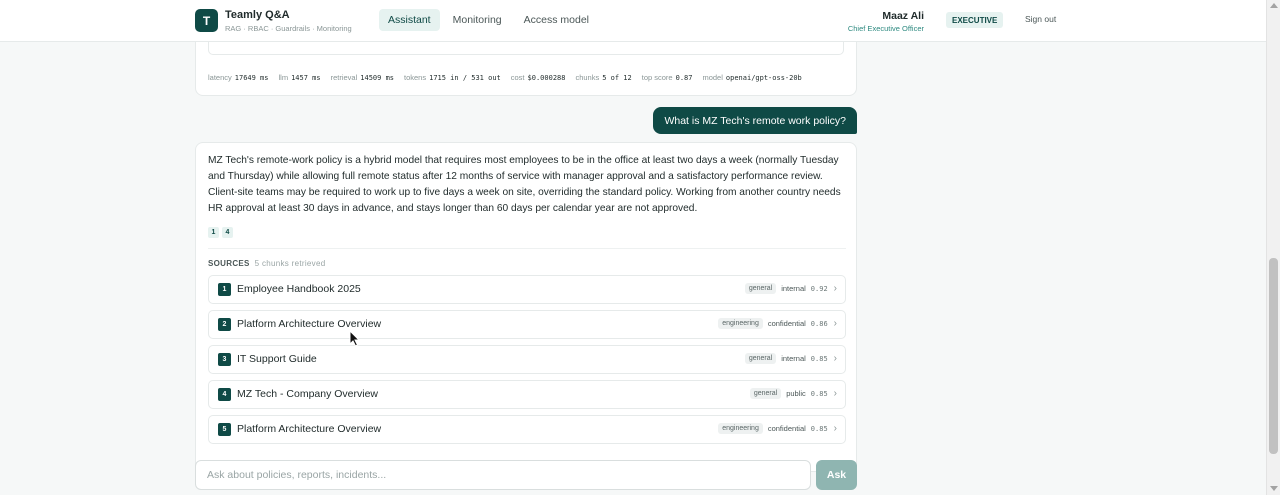 The image size is (1280, 495). I want to click on user-role: Chief Executive Officer, so click(885, 28).